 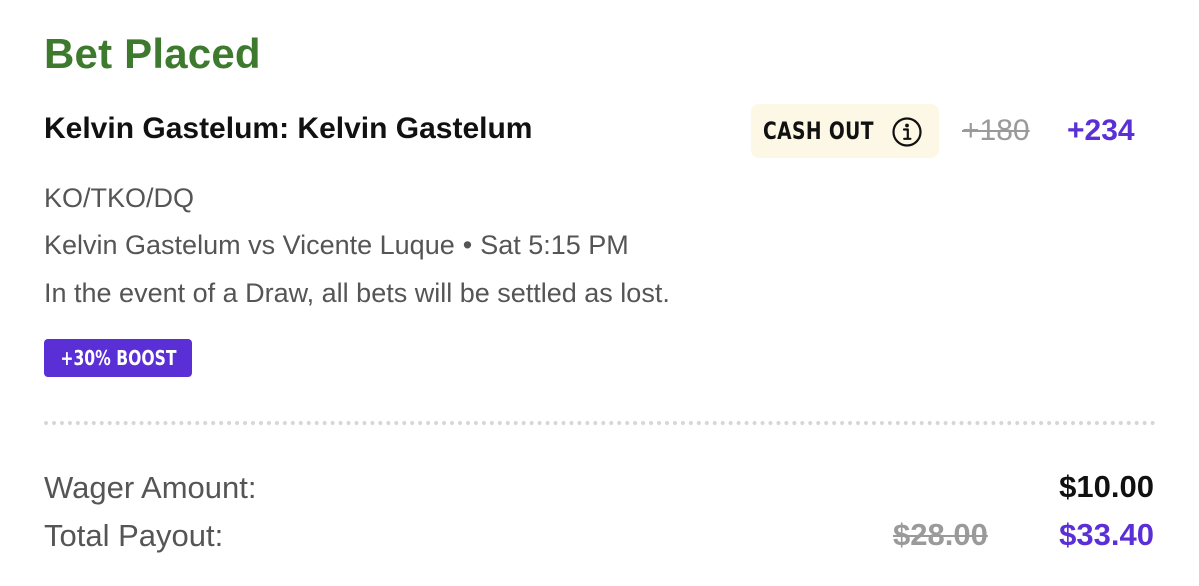 I want to click on boost-badge: +30% BOOST, so click(x=118, y=358).